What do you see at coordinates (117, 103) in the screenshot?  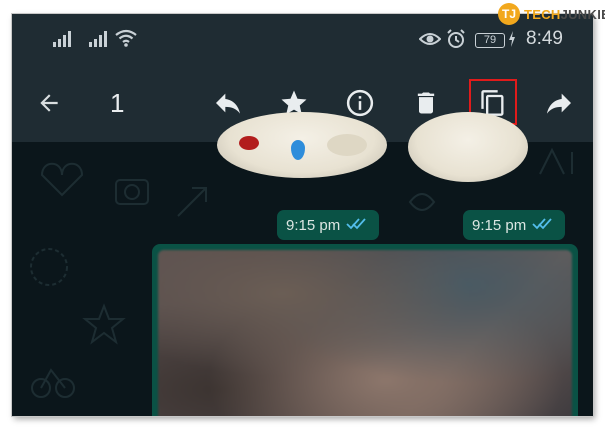 I see `selected-count: 1` at bounding box center [117, 103].